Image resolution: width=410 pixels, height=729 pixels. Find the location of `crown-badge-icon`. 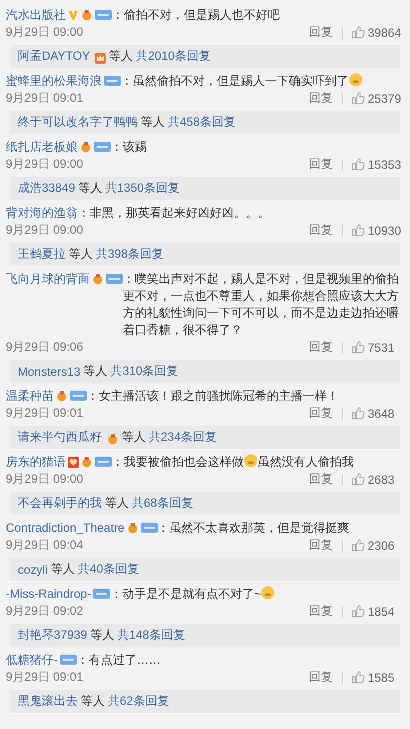

crown-badge-icon is located at coordinates (100, 58).